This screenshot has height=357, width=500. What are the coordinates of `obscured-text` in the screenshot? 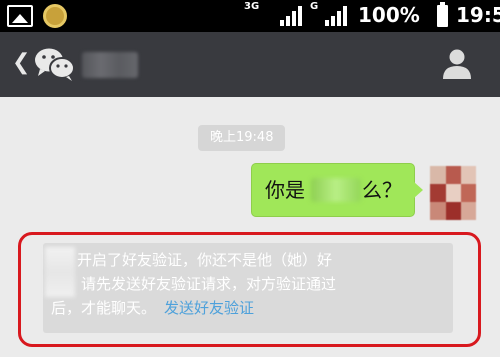 It's located at (336, 190).